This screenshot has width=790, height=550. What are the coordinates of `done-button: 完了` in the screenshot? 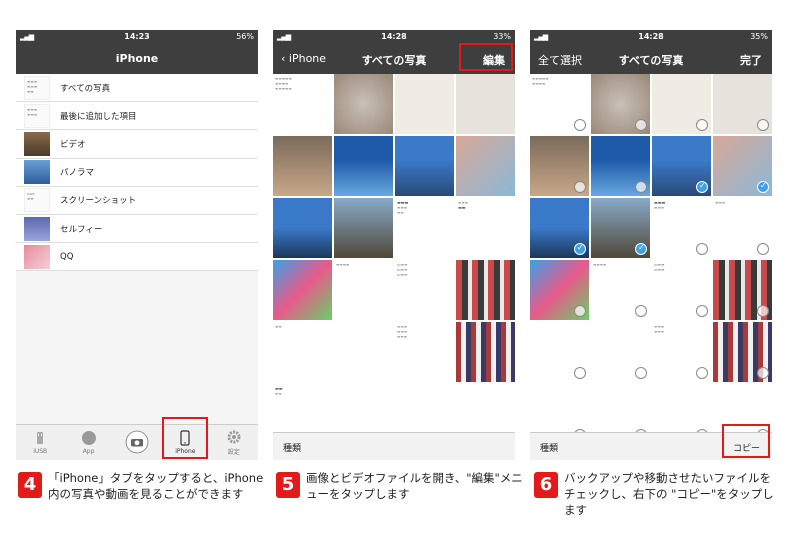 It's located at (751, 60).